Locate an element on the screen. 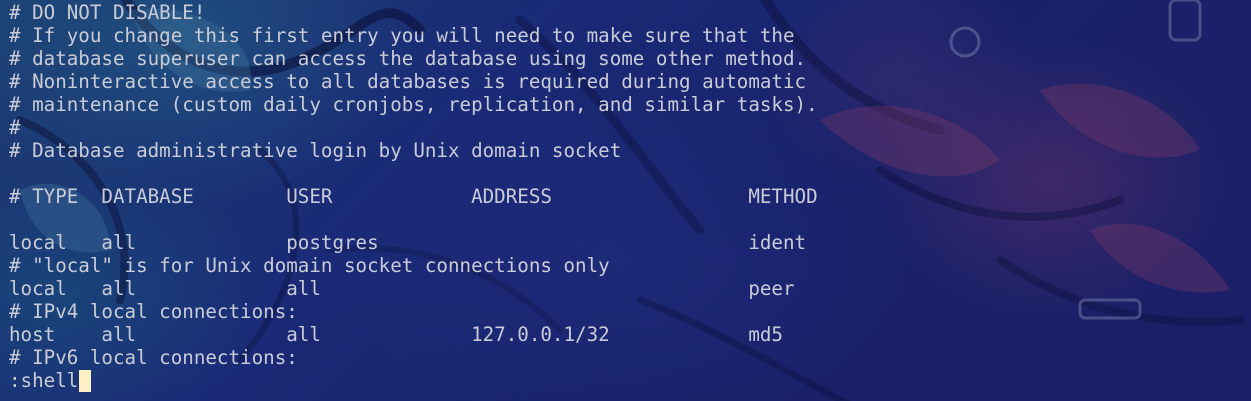 This screenshot has width=1251, height=401. buffer-line: # TYPE DATABASE USER ADDRESS METHOD is located at coordinates (413, 196).